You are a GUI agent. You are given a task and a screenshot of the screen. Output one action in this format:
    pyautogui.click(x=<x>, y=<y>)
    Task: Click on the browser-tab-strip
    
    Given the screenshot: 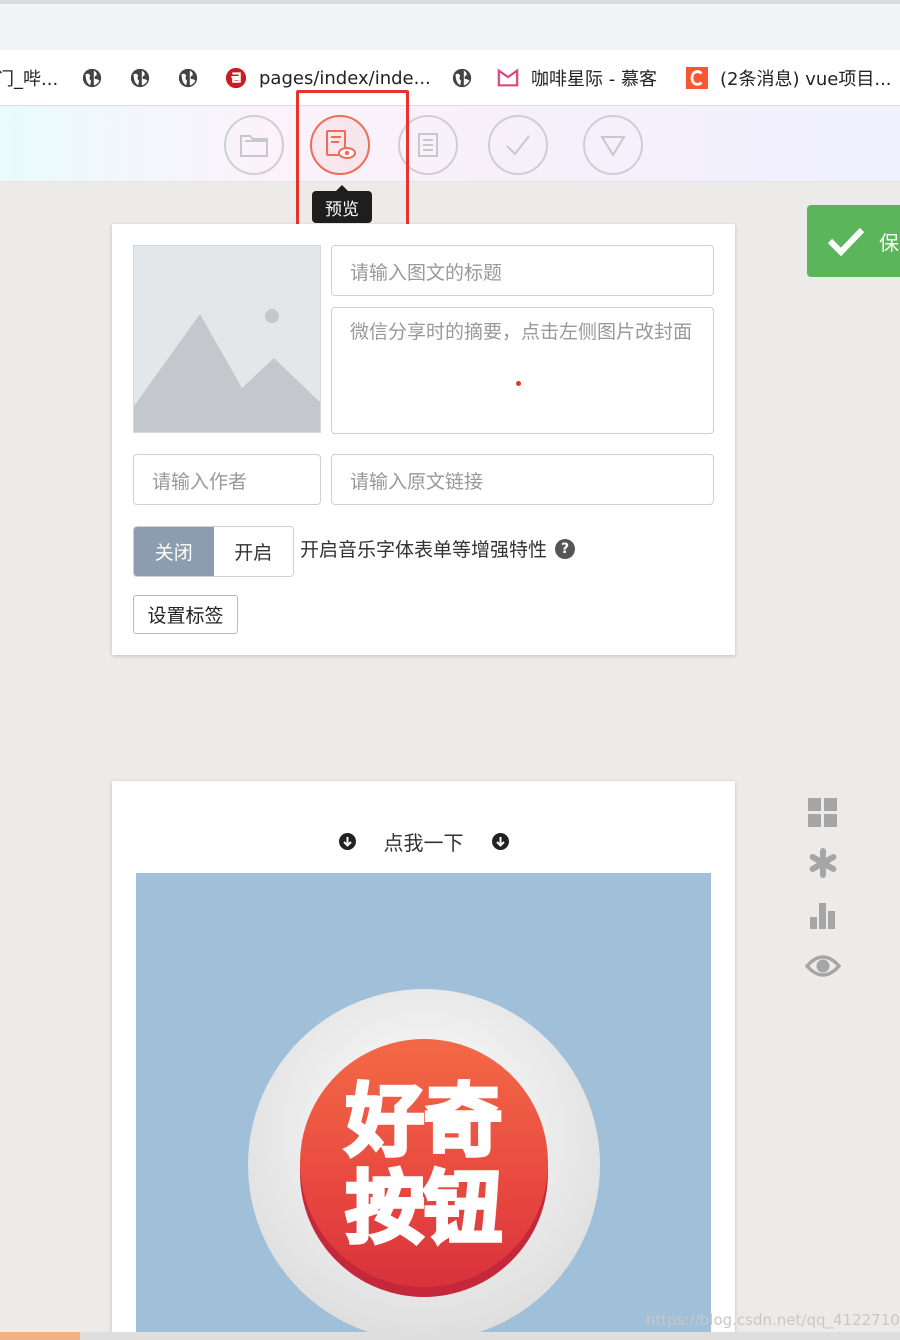 What is the action you would take?
    pyautogui.click(x=450, y=25)
    